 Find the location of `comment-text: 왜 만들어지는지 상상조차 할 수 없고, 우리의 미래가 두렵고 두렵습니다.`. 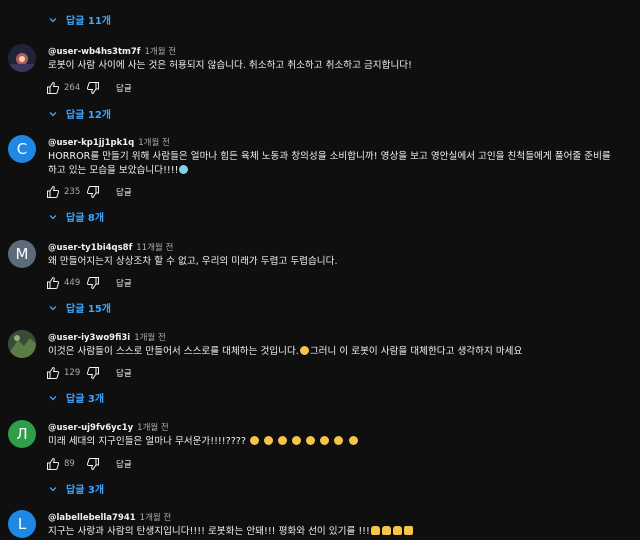

comment-text: 왜 만들어지는지 상상조차 할 수 없고, 우리의 미래가 두렵고 두렵습니다. is located at coordinates (193, 261).